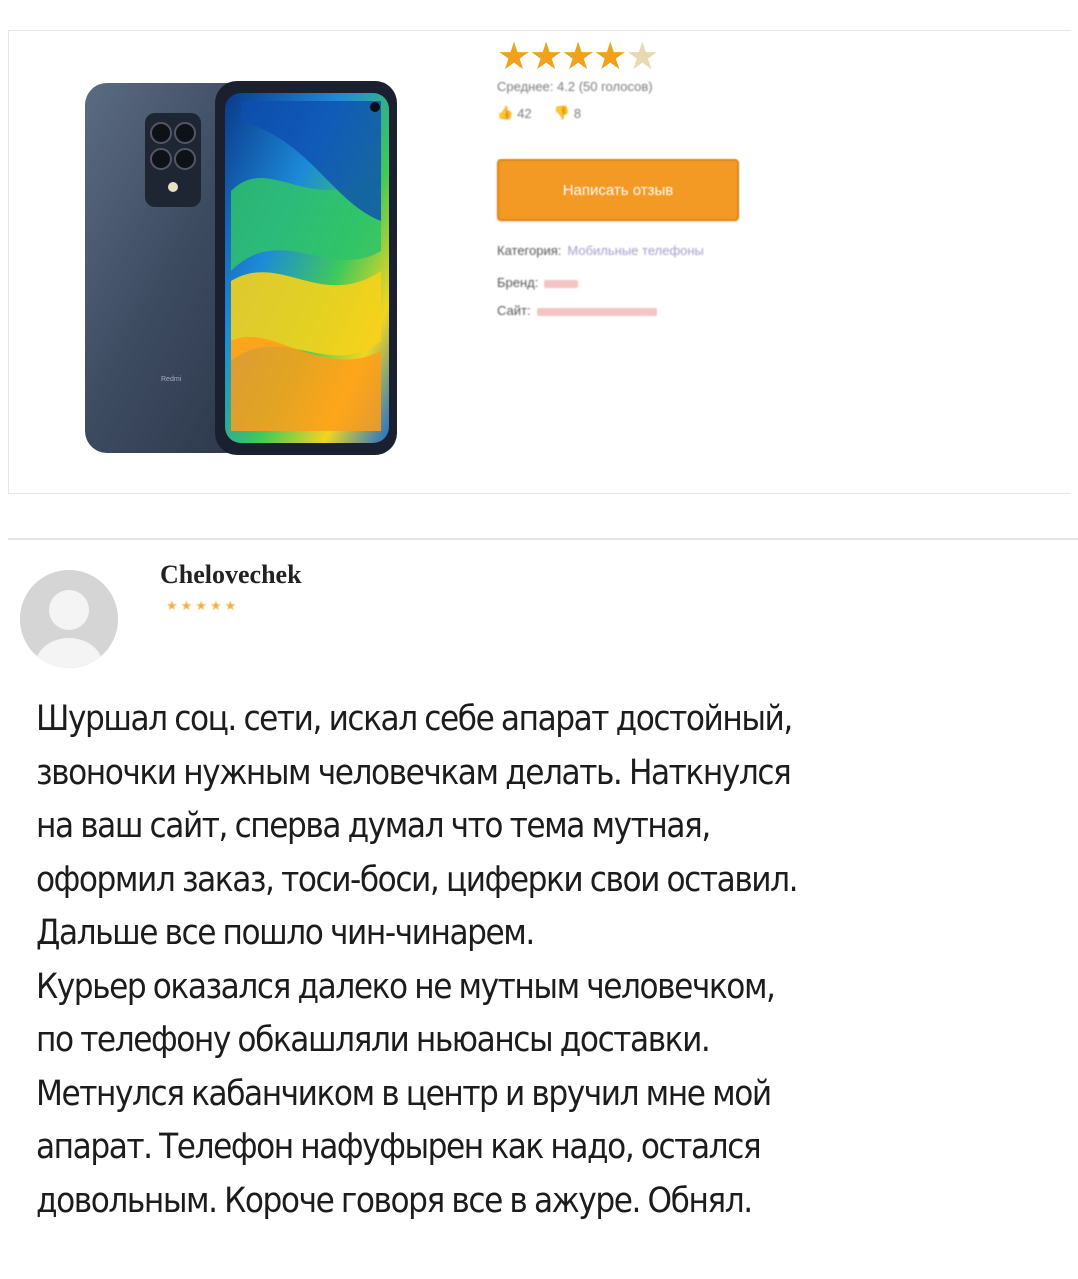 Image resolution: width=1078 pixels, height=1279 pixels. I want to click on rating-stars: ★★★★★, so click(578, 57).